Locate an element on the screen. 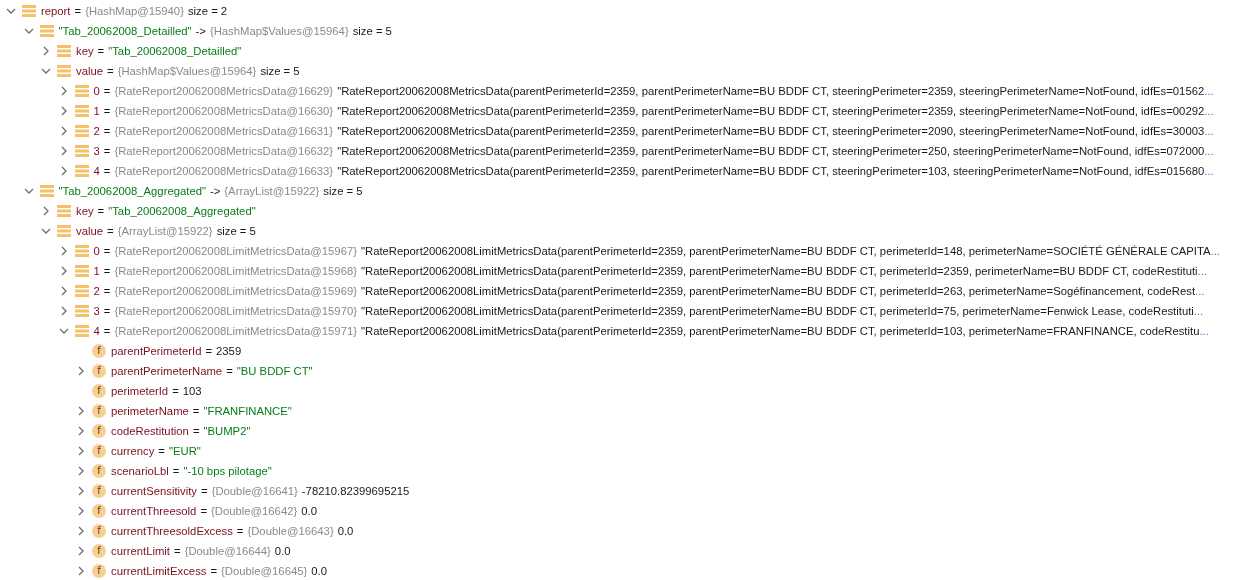 The image size is (1241, 580). value-text: "RateReport20062008LimitMetricsData(parentPerimeterId=2359, parentPerimeterName=BU BDDF CT, perimeterId=103, perimeterName=FRANFINANCE, codeRestitu is located at coordinates (780, 331).